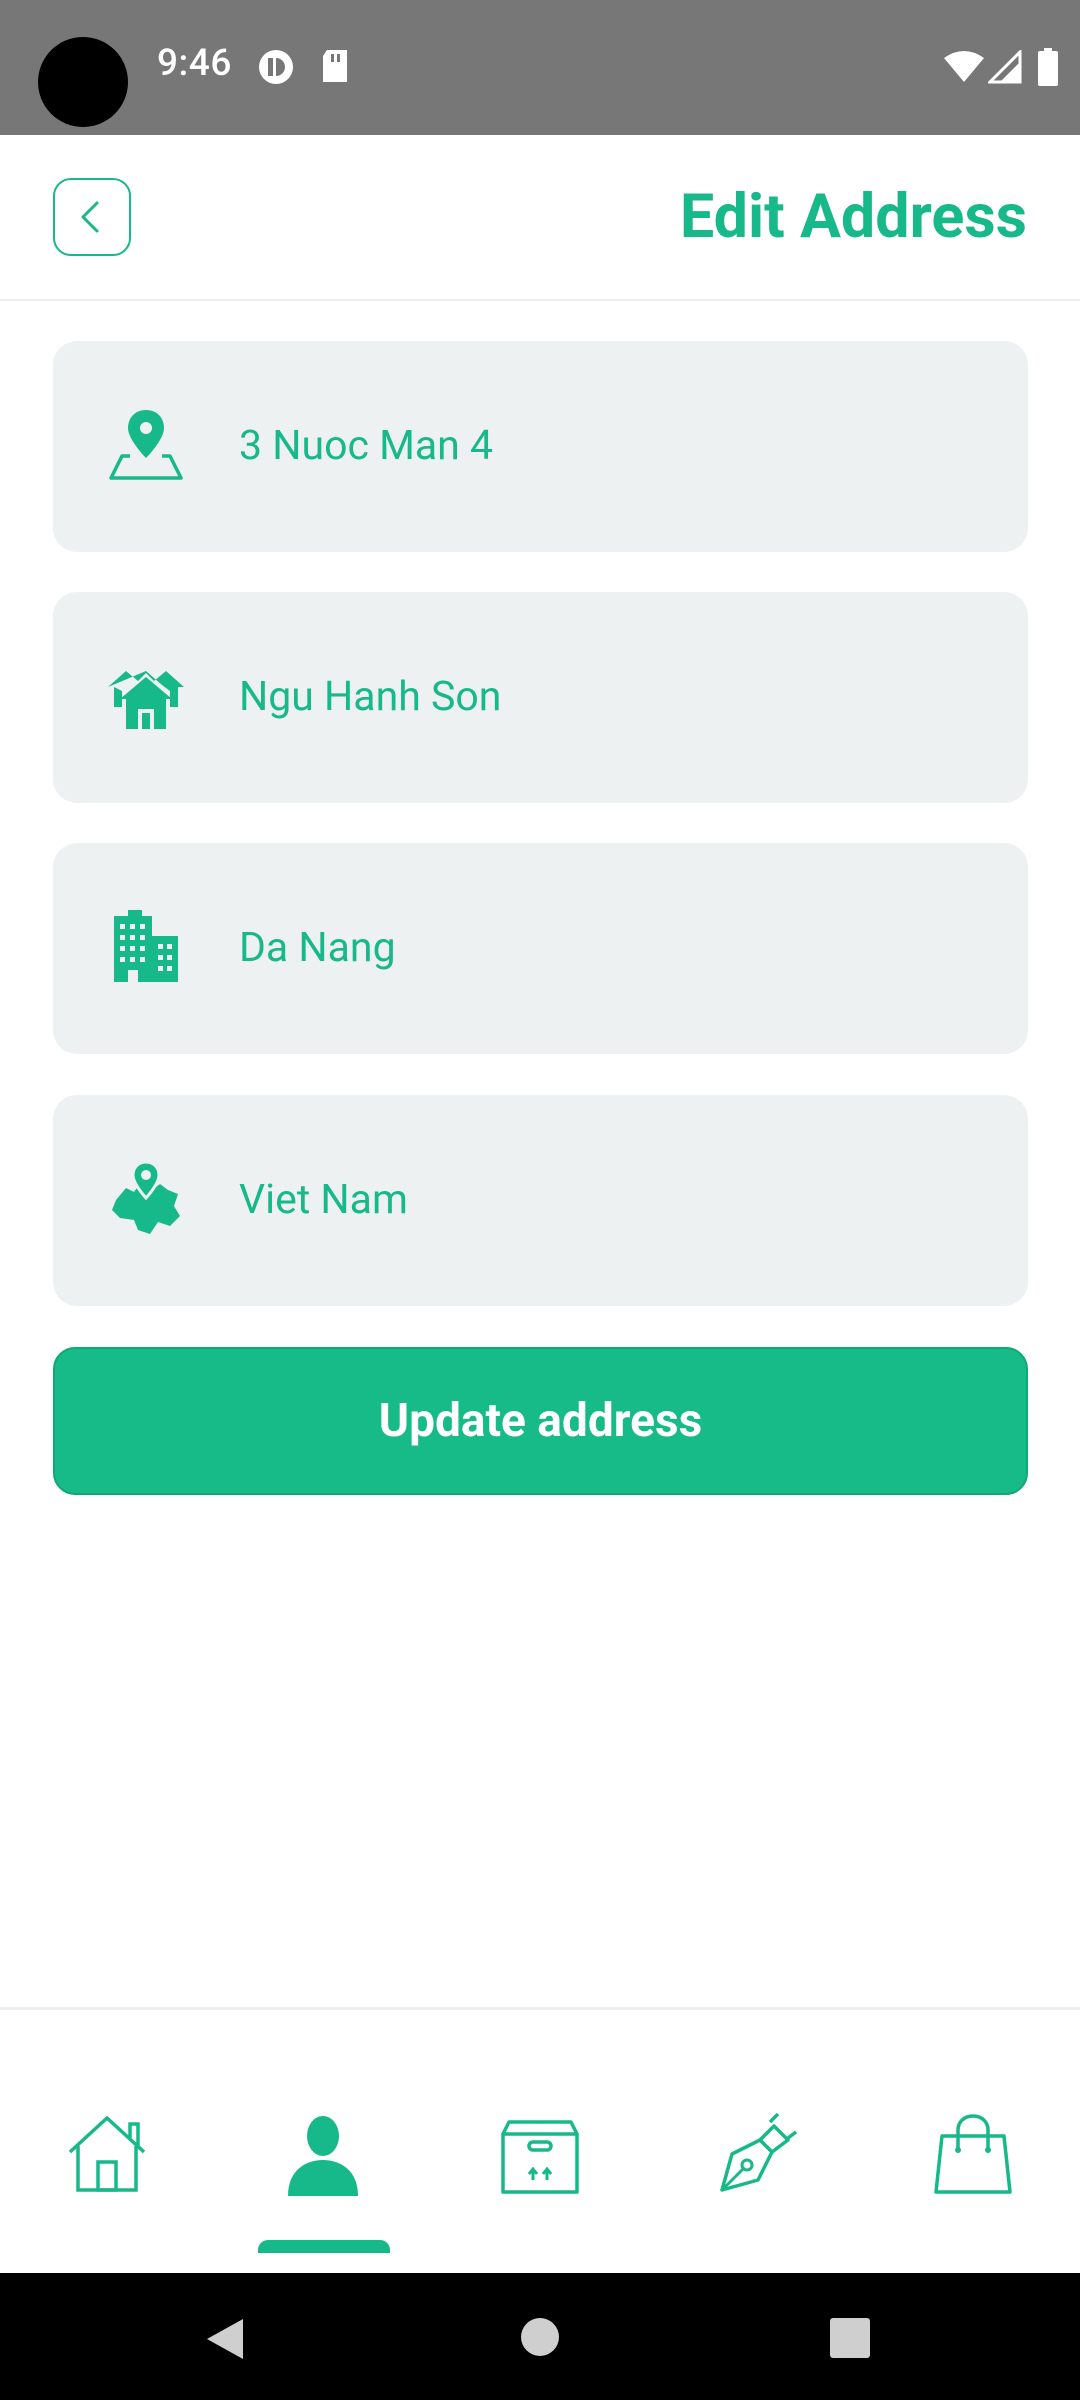 The image size is (1080, 2400). I want to click on box-icon, so click(540, 2157).